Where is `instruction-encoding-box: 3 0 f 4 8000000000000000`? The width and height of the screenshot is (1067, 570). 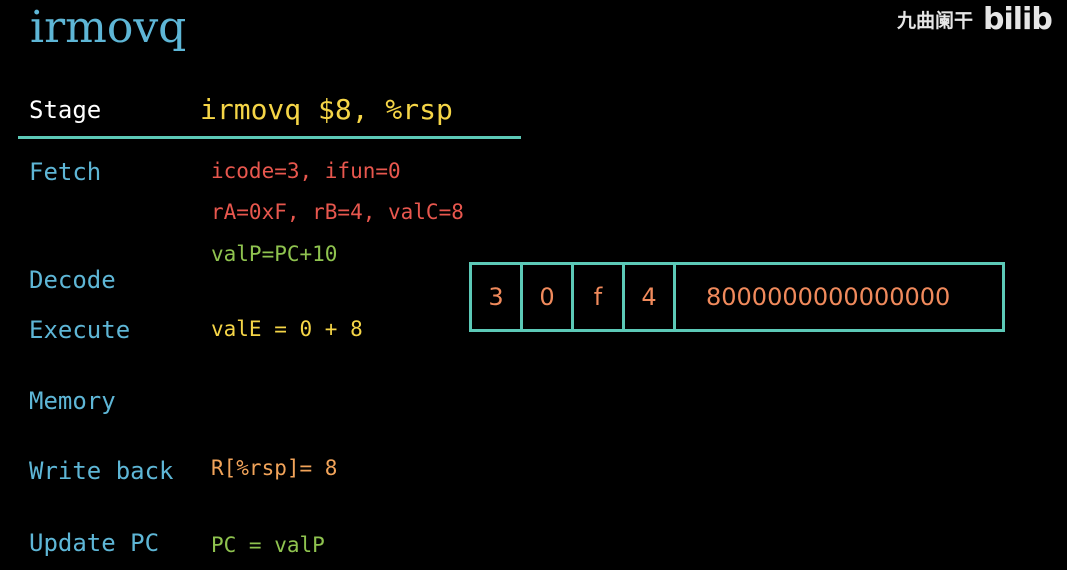
instruction-encoding-box: 3 0 f 4 8000000000000000 is located at coordinates (737, 297).